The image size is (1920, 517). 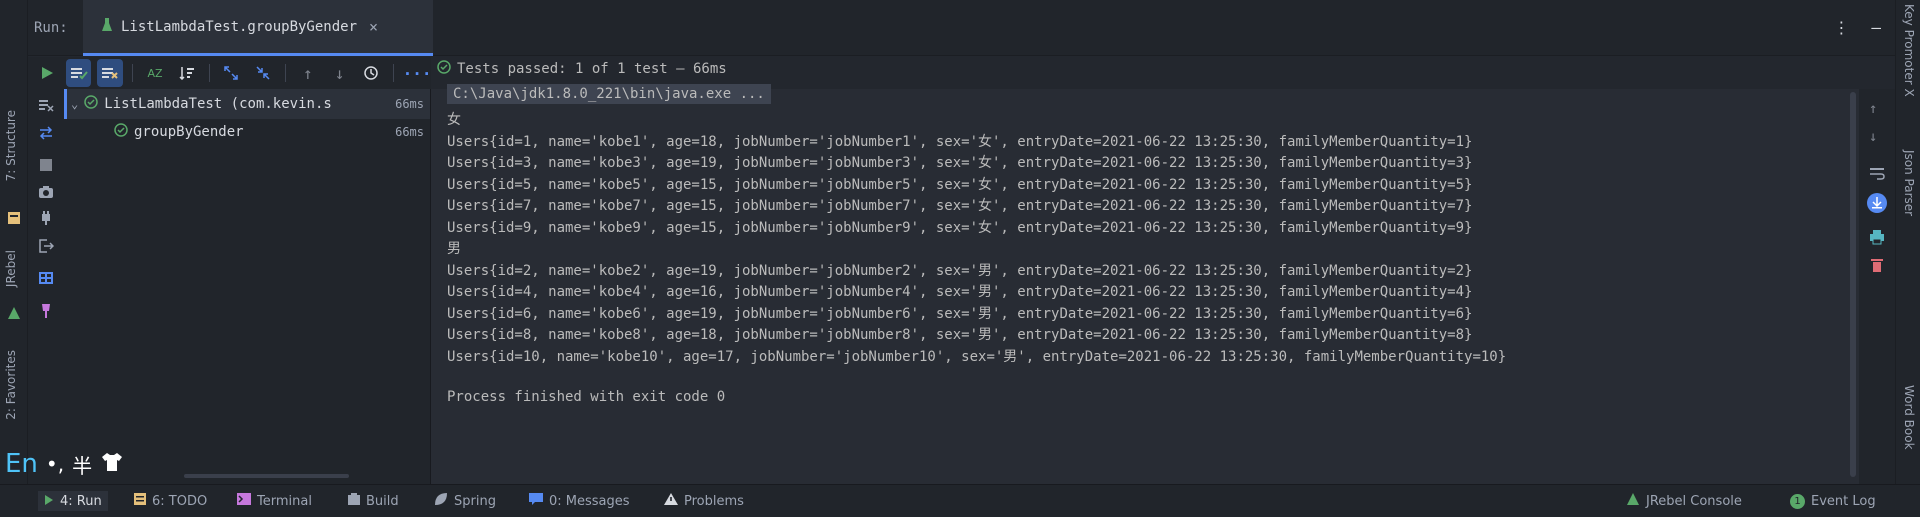 What do you see at coordinates (78, 73) in the screenshot?
I see `show-passed-toggle` at bounding box center [78, 73].